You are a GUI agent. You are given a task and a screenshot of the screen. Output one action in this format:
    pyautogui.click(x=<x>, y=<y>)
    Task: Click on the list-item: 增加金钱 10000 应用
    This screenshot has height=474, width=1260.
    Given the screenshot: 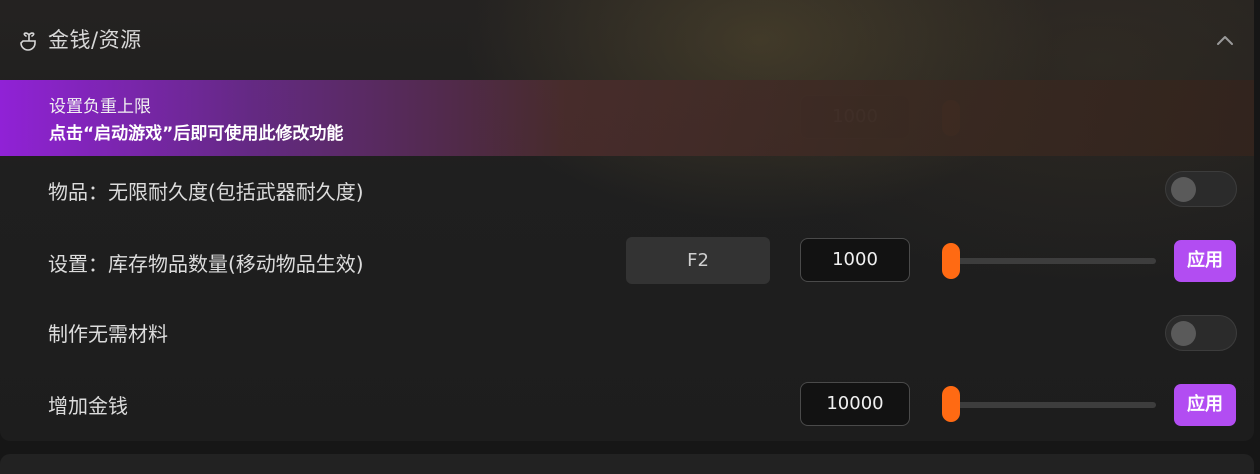 What is the action you would take?
    pyautogui.click(x=627, y=405)
    